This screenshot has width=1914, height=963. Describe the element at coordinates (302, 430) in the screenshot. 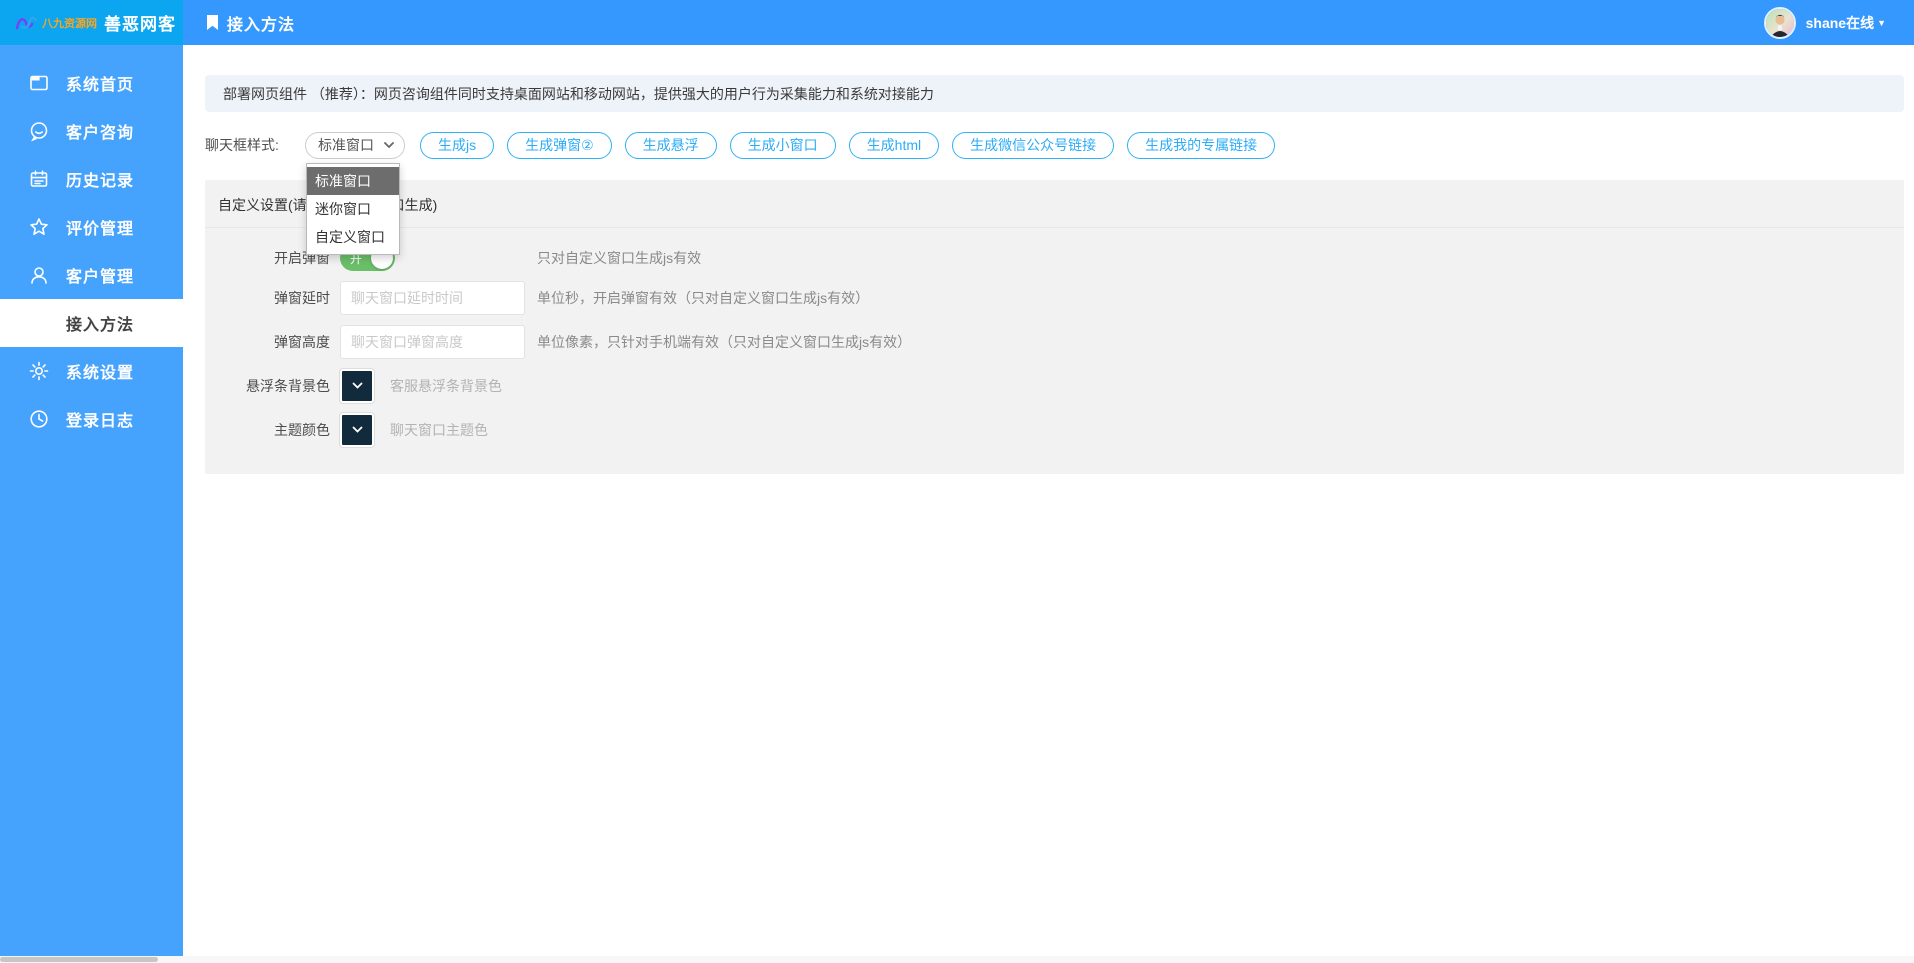

I see `field-label: 主题颜色` at that location.